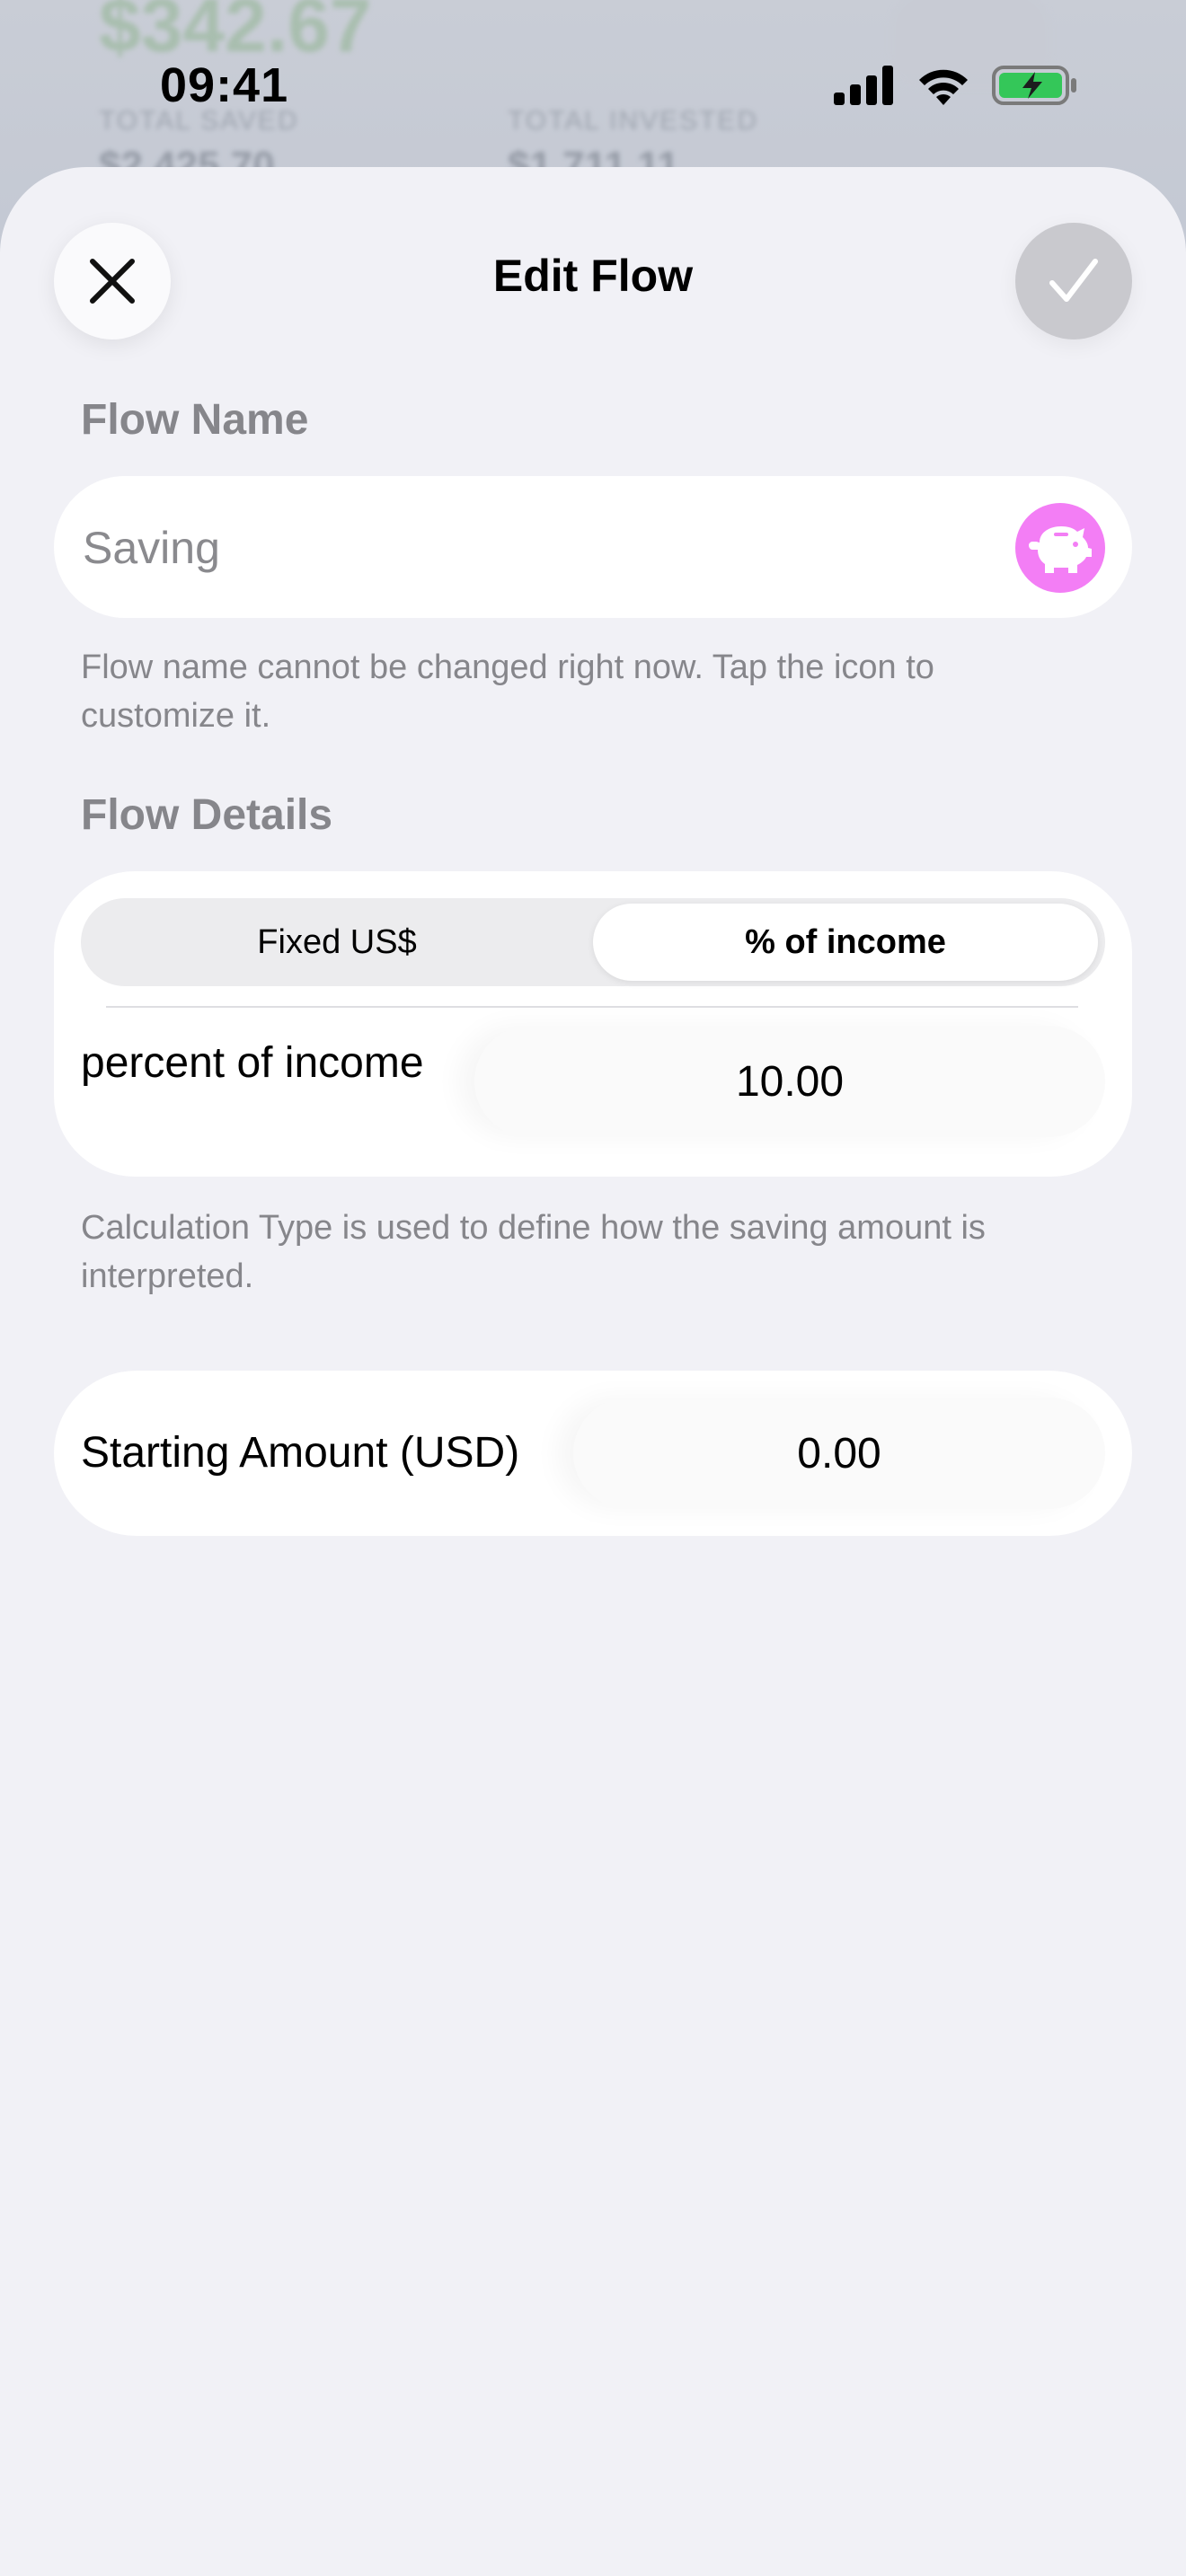 This screenshot has width=1186, height=2576. What do you see at coordinates (224, 85) in the screenshot?
I see `status-time: 09:41` at bounding box center [224, 85].